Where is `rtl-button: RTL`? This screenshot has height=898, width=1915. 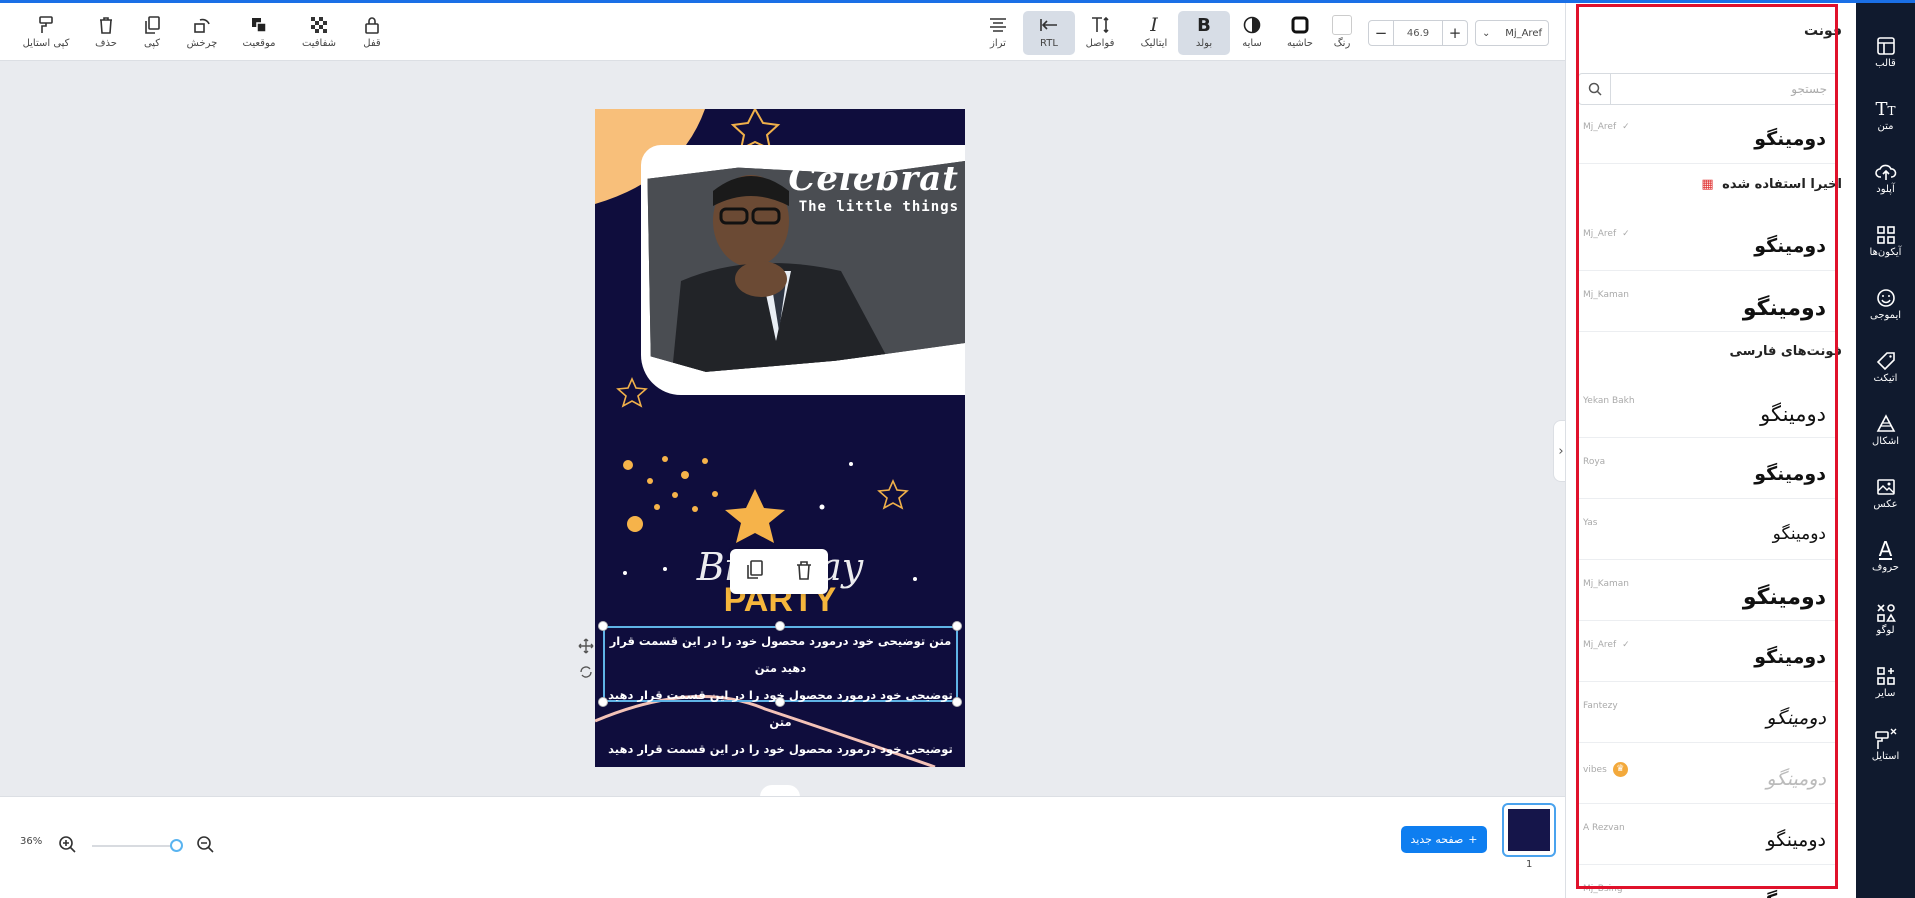
rtl-button: RTL is located at coordinates (1049, 33).